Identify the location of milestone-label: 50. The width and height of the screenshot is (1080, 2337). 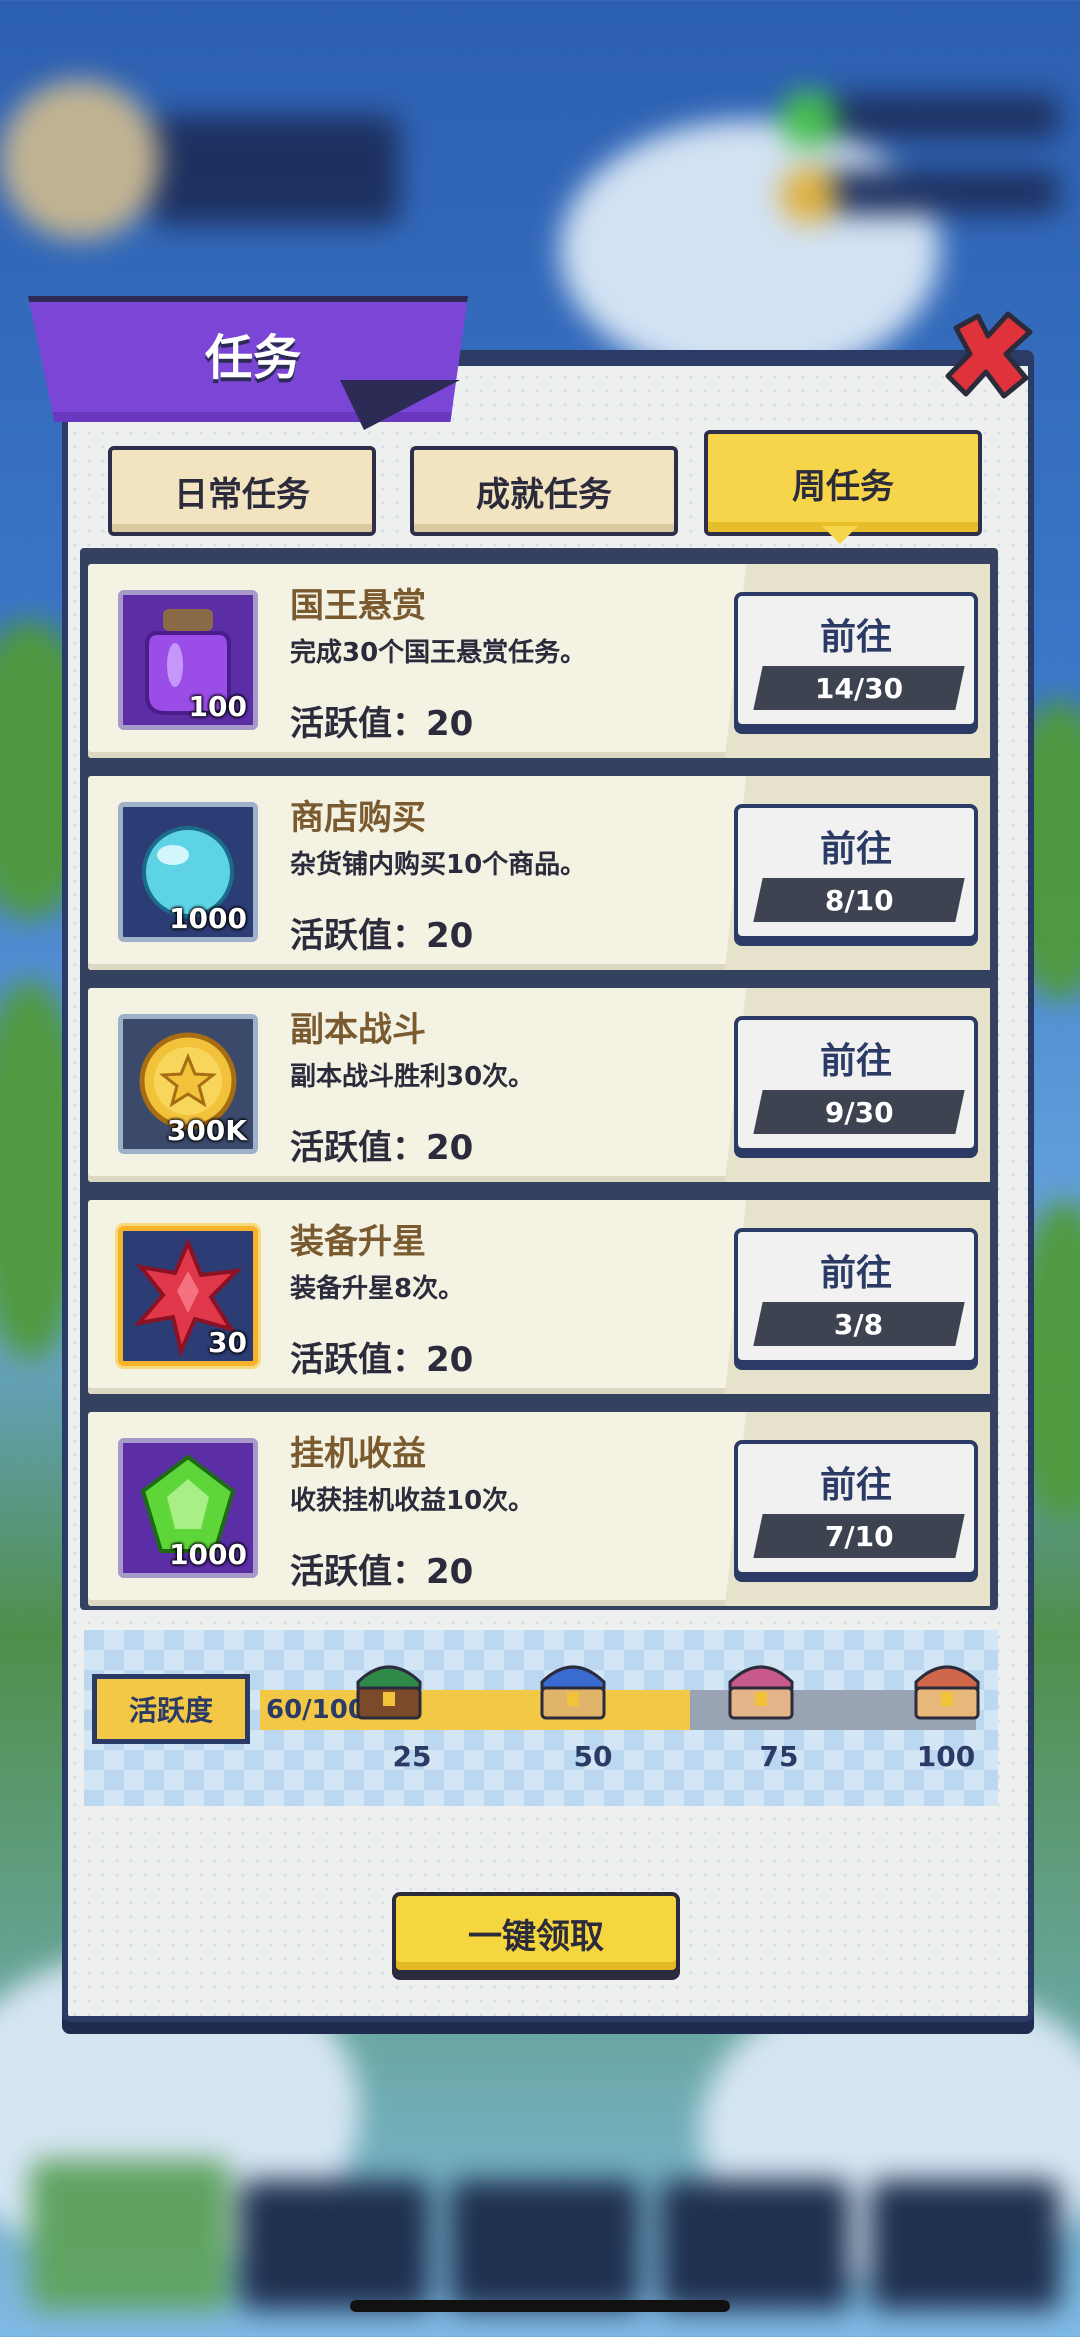
(593, 1756).